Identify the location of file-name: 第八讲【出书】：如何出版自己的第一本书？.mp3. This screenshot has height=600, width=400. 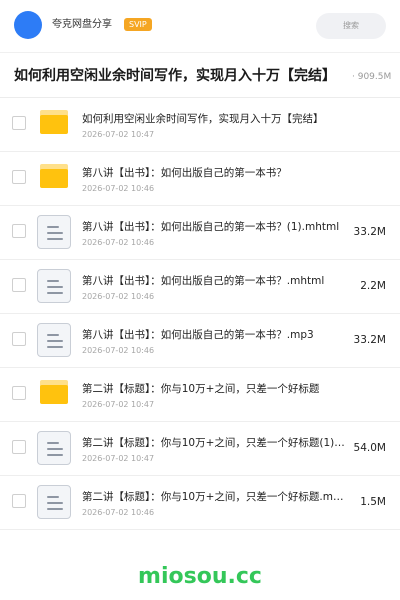
(198, 335).